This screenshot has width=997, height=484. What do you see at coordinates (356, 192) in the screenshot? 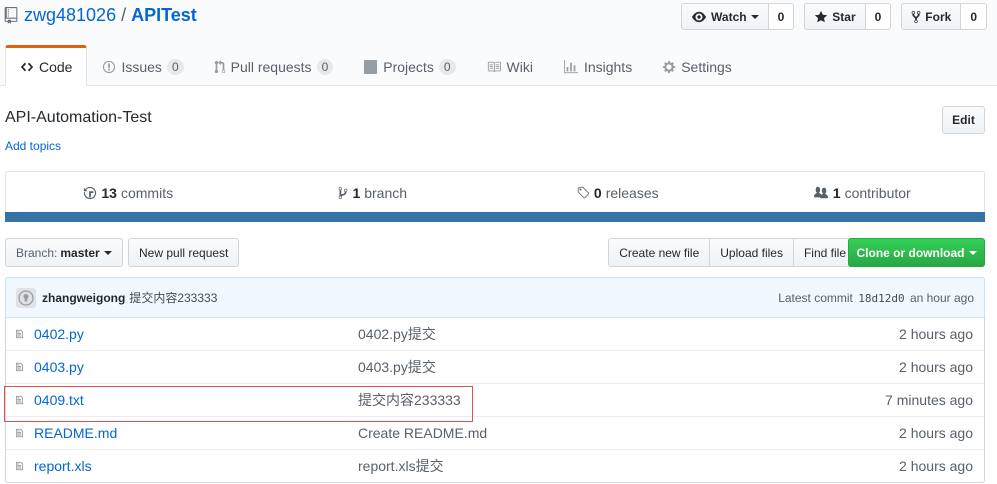
I see `branch-count: 1` at bounding box center [356, 192].